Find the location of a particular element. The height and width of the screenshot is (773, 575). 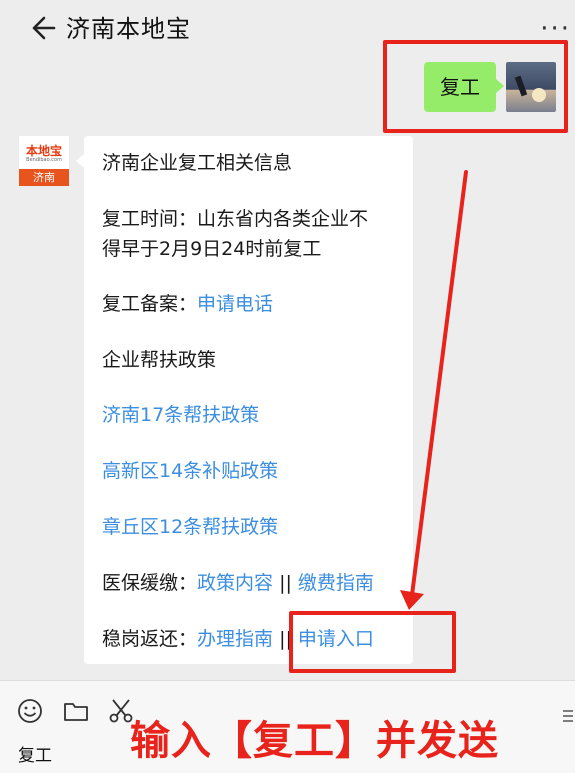

resume-time-line-1: 复工时间：山东省内各类企业不 is located at coordinates (235, 219).